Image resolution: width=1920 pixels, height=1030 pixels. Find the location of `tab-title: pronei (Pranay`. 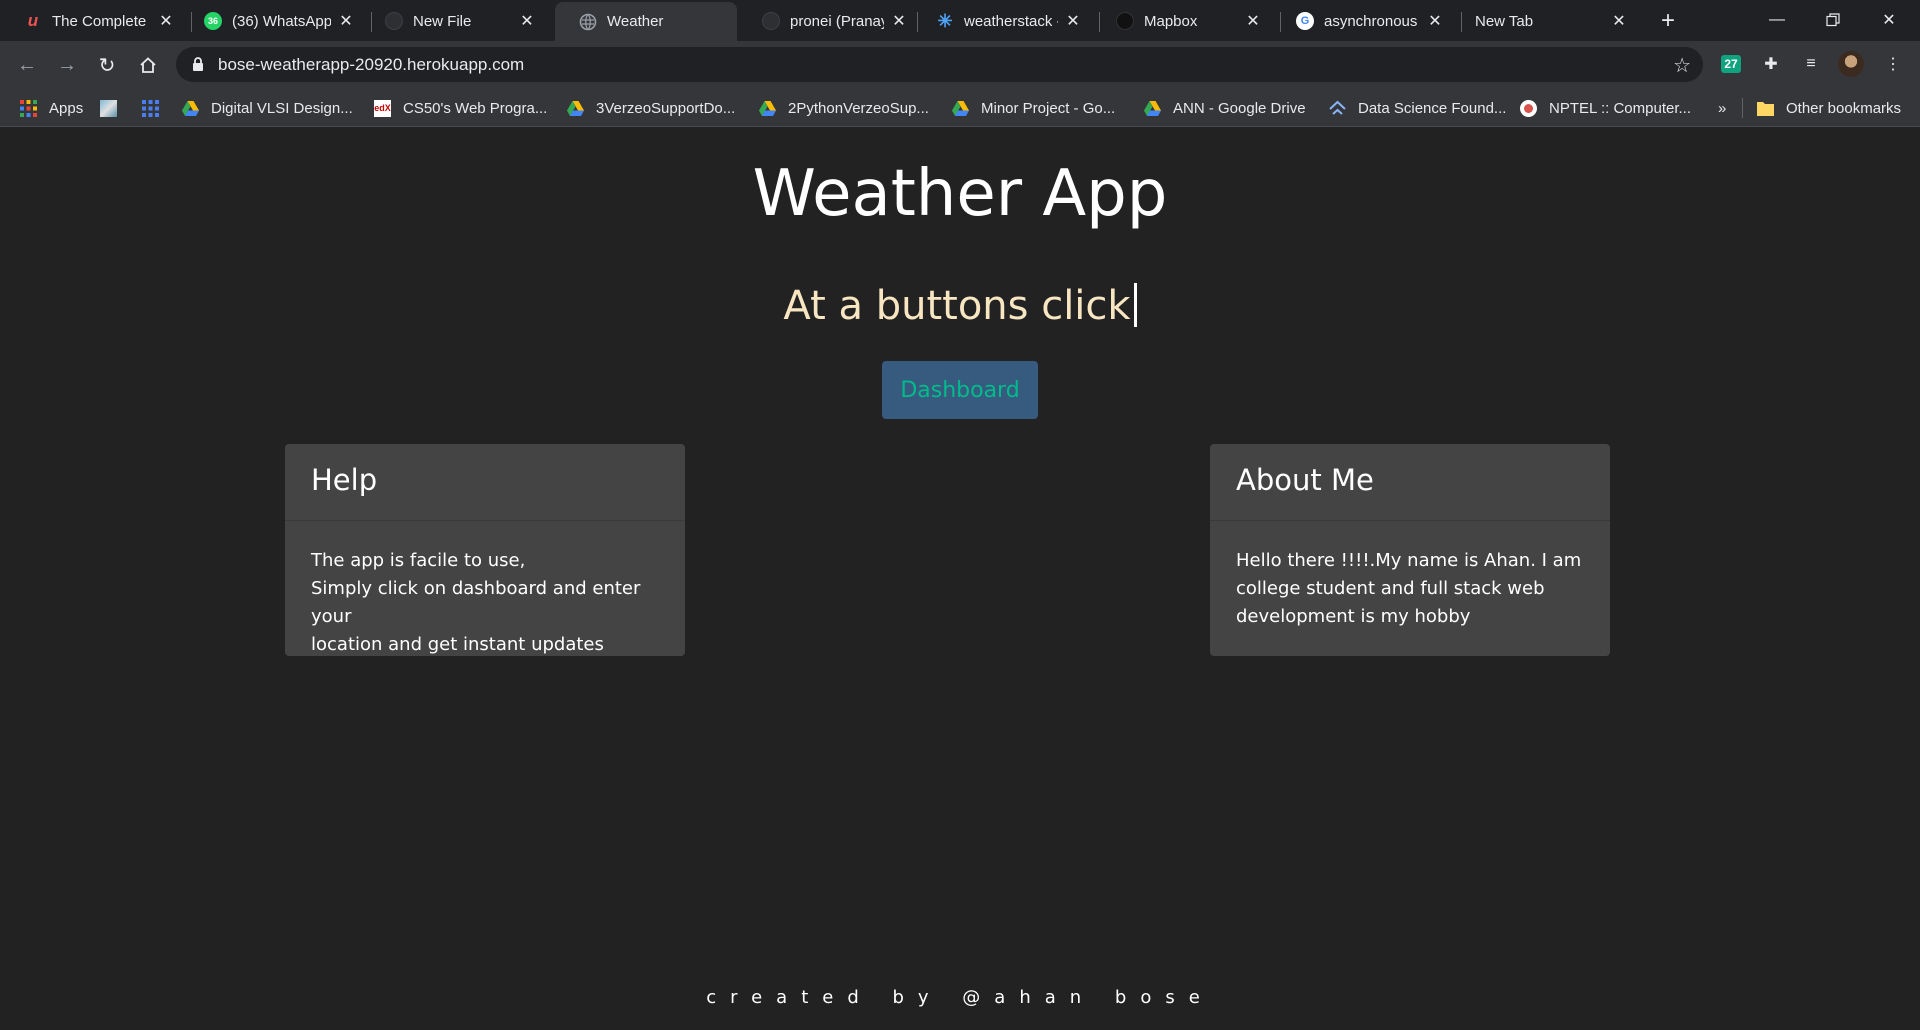

tab-title: pronei (Pranay is located at coordinates (837, 21).